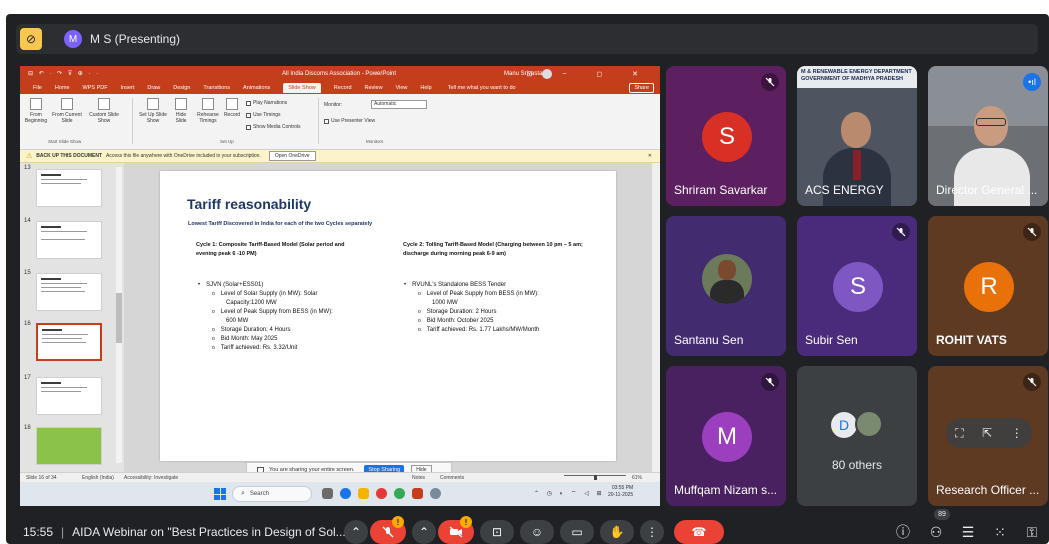 The width and height of the screenshot is (1049, 544). Describe the element at coordinates (402, 88) in the screenshot. I see `menu-view: View` at that location.